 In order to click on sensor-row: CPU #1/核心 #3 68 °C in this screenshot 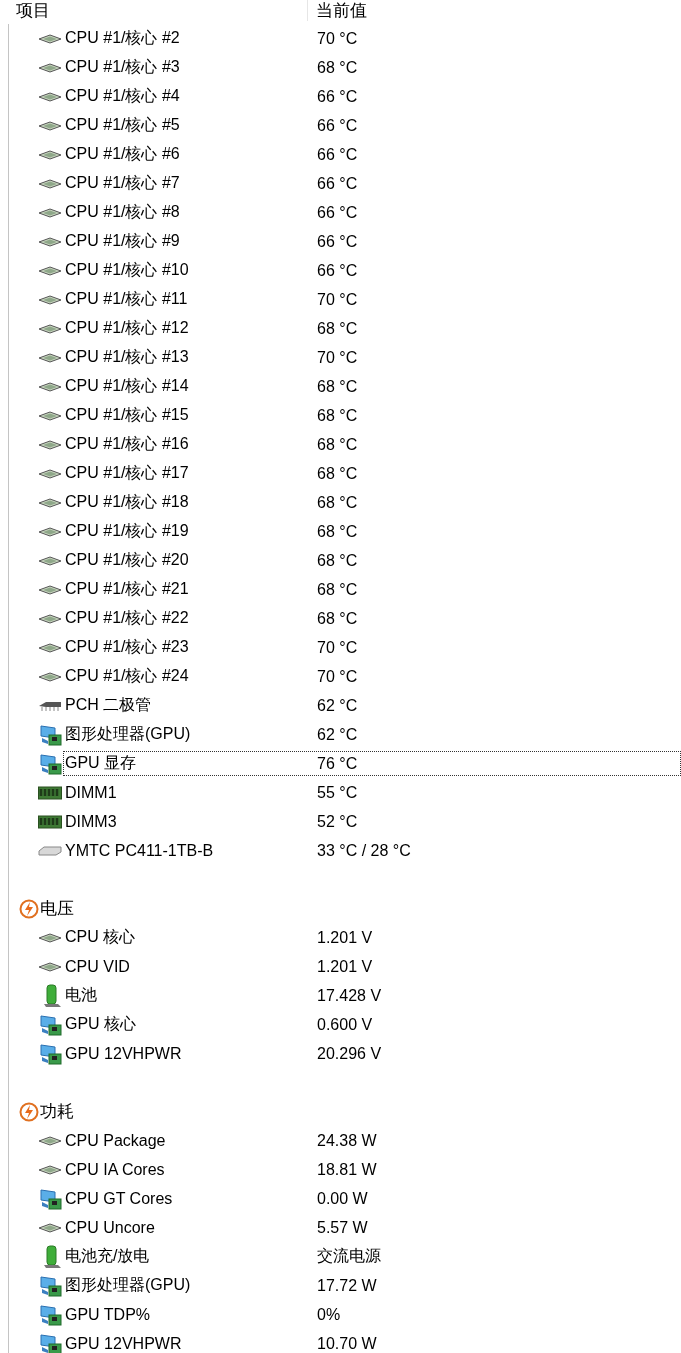, I will do `click(372, 67)`.